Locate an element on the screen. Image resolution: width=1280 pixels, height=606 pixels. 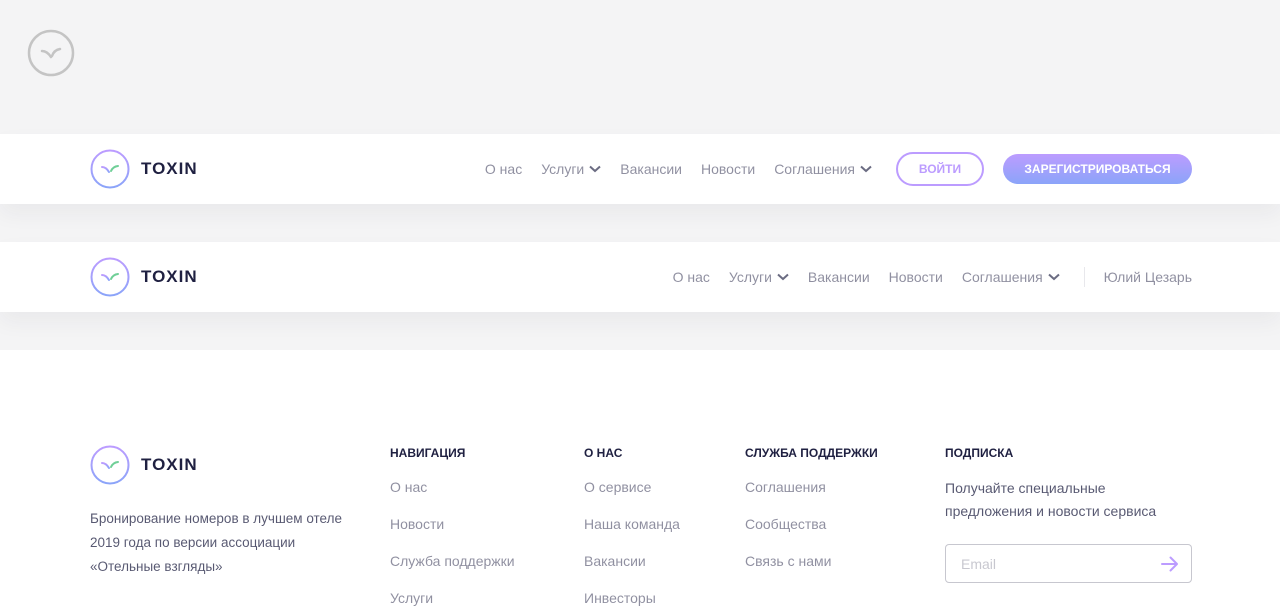
footer-column-title: НАВИГАЦИЯ is located at coordinates (428, 453).